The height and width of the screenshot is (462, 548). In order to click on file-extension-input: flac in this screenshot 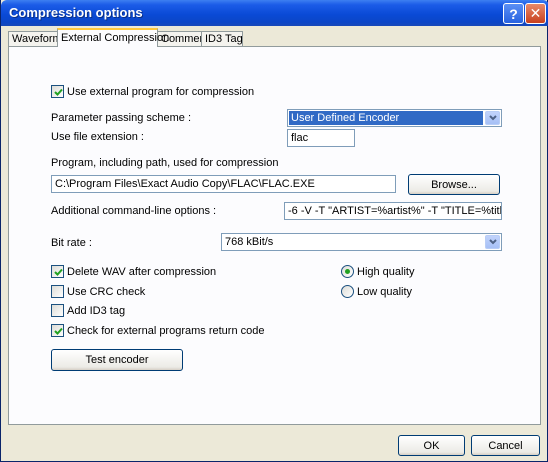, I will do `click(321, 138)`.